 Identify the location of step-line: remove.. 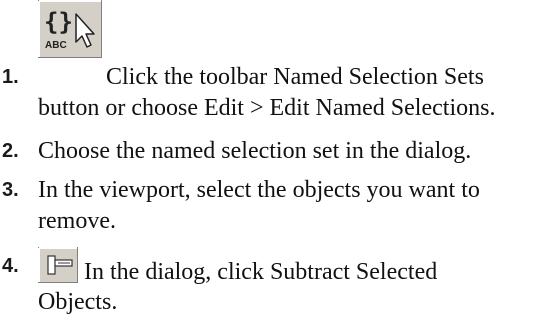
(77, 221).